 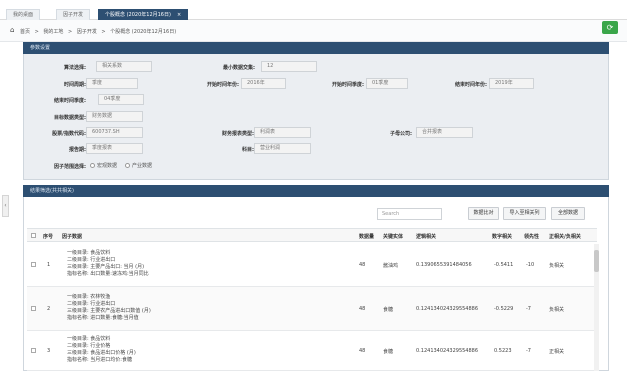 What do you see at coordinates (503, 351) in the screenshot?
I see `row-num: 0.5223` at bounding box center [503, 351].